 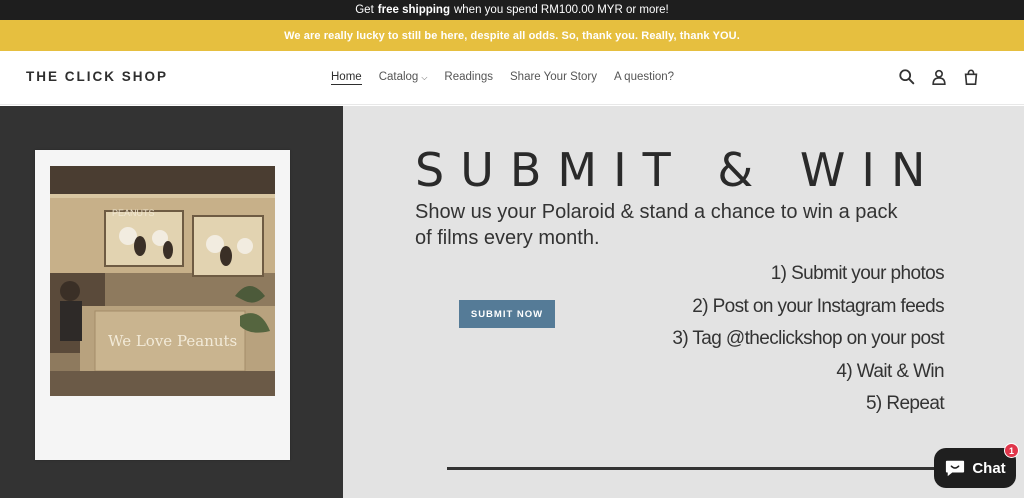 I want to click on step-item: 2) Post on your Instagram feeds, so click(x=818, y=306).